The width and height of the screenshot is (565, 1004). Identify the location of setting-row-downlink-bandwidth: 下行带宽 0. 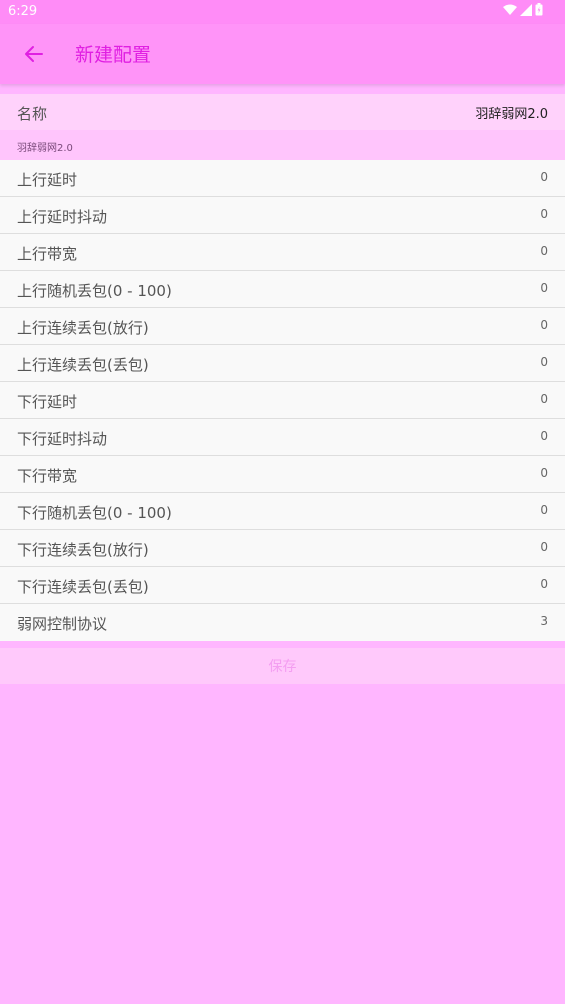
(282, 474).